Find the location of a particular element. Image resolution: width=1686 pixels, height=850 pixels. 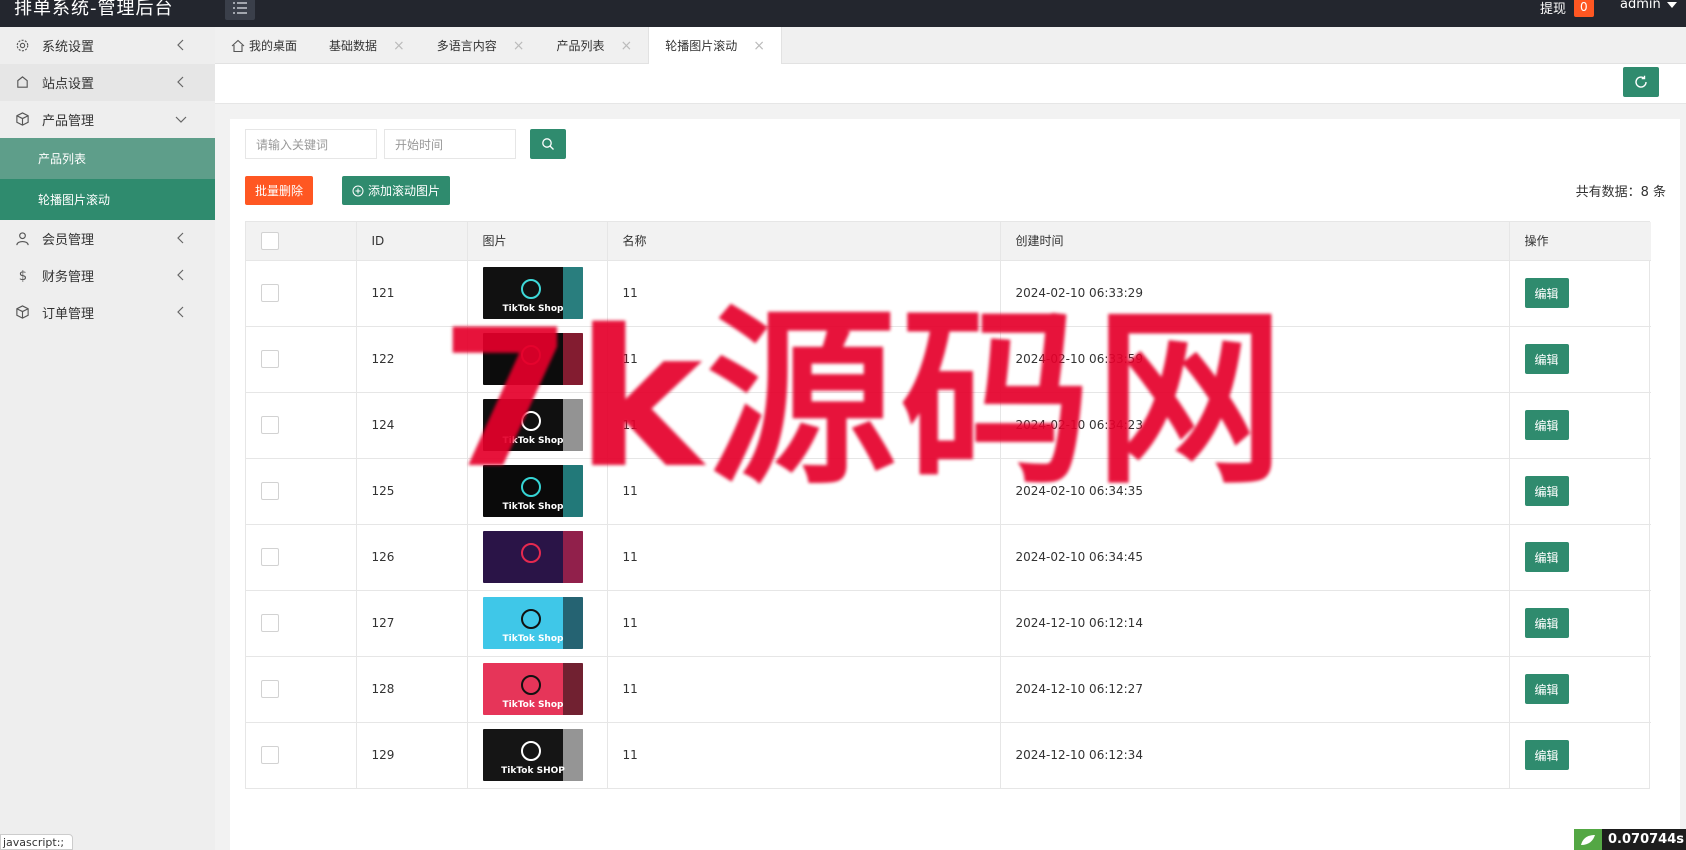

row-created: 2024-02-10 06:33:29 is located at coordinates (1255, 293).